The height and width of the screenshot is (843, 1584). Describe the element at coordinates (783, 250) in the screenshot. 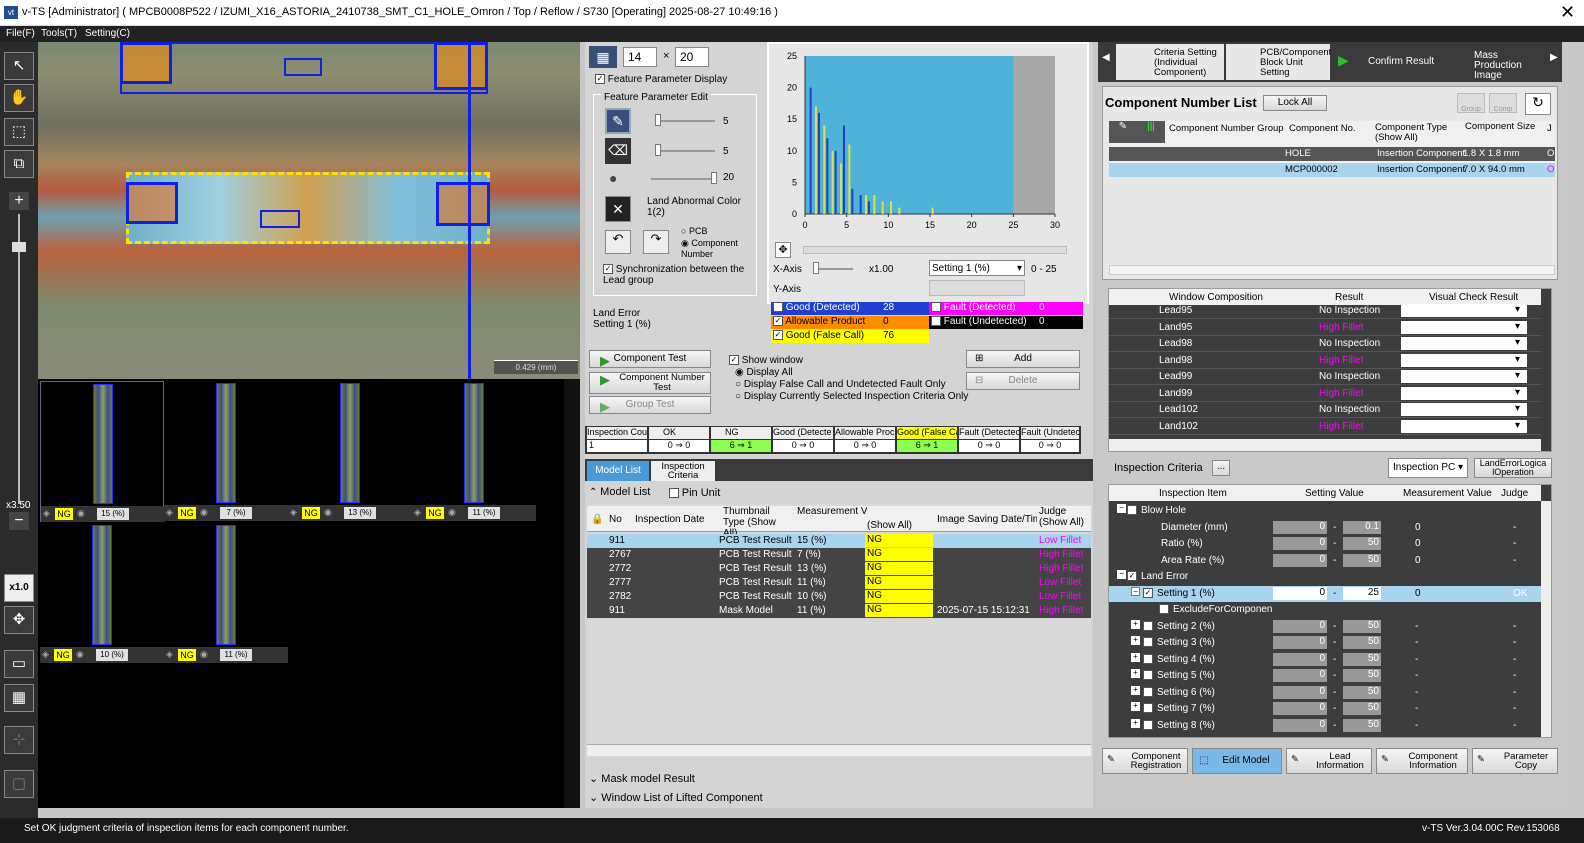

I see `chart-fit-icon: ✥` at that location.